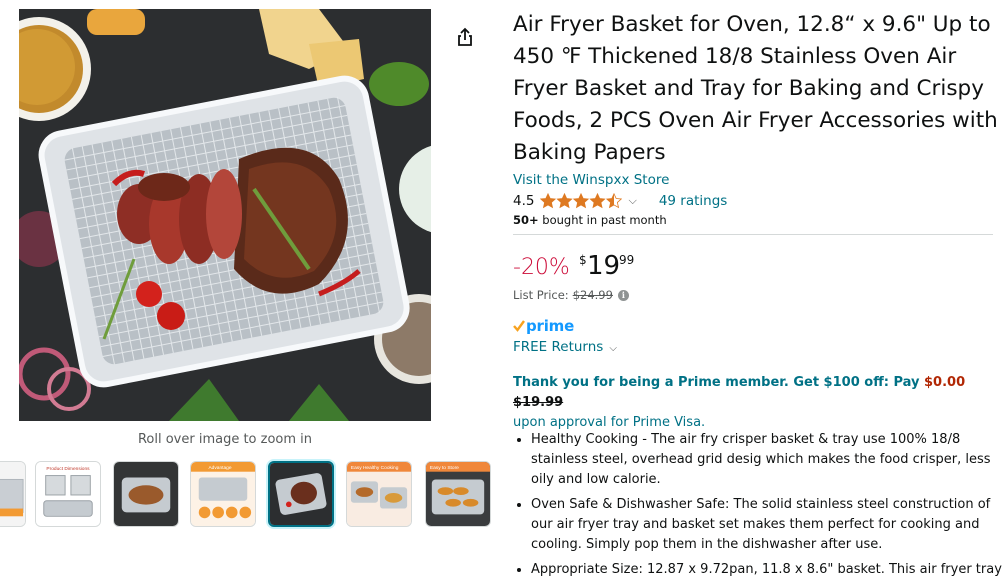 The height and width of the screenshot is (585, 1005). What do you see at coordinates (604, 266) in the screenshot?
I see `price-whole: 19` at bounding box center [604, 266].